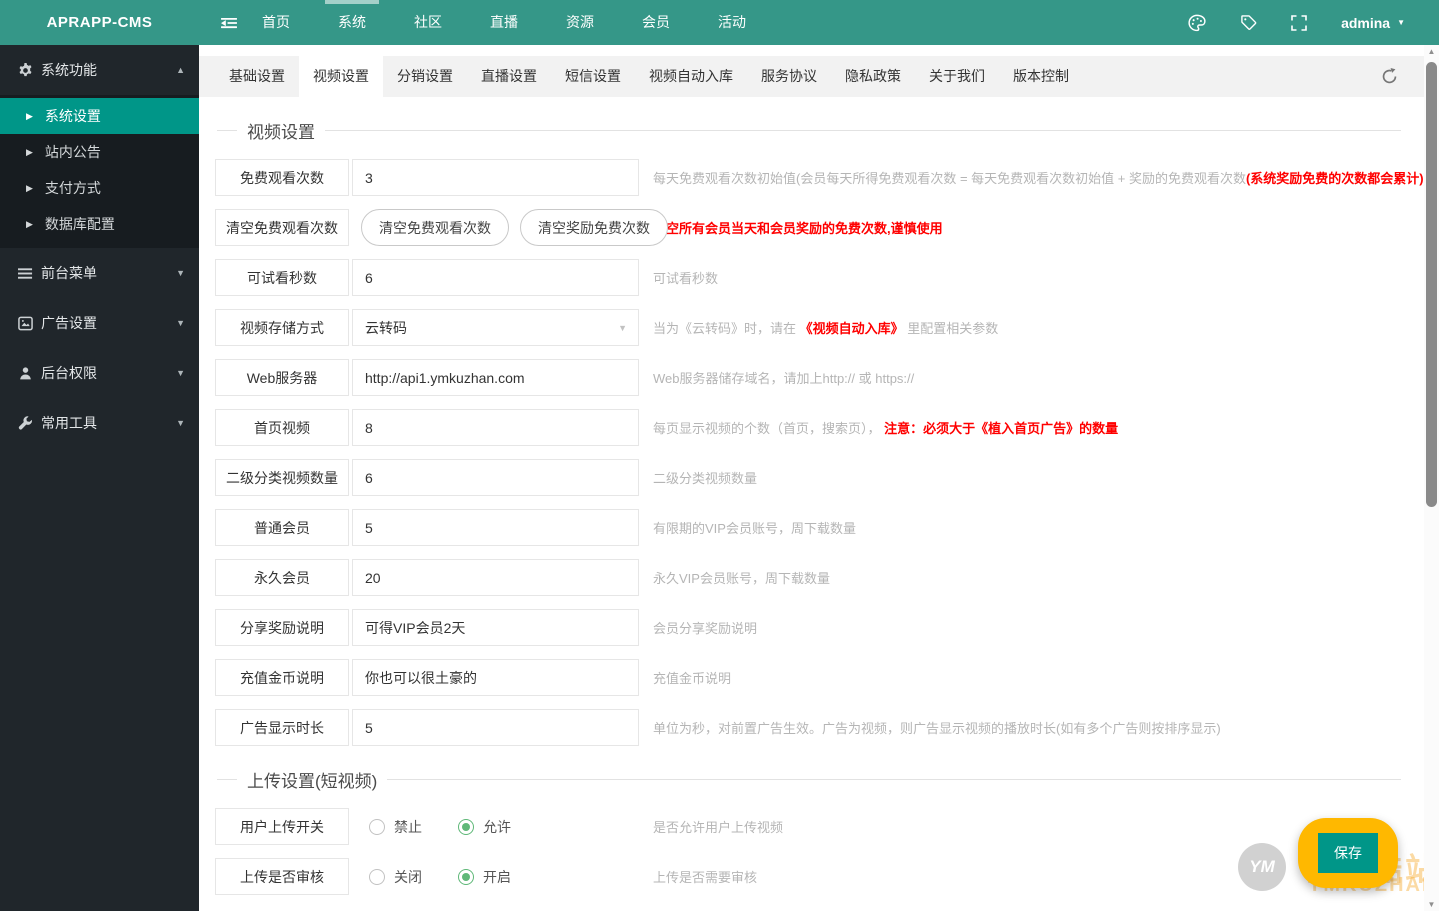 This screenshot has height=911, width=1439. What do you see at coordinates (276, 22) in the screenshot?
I see `nav-item-0: 首页` at bounding box center [276, 22].